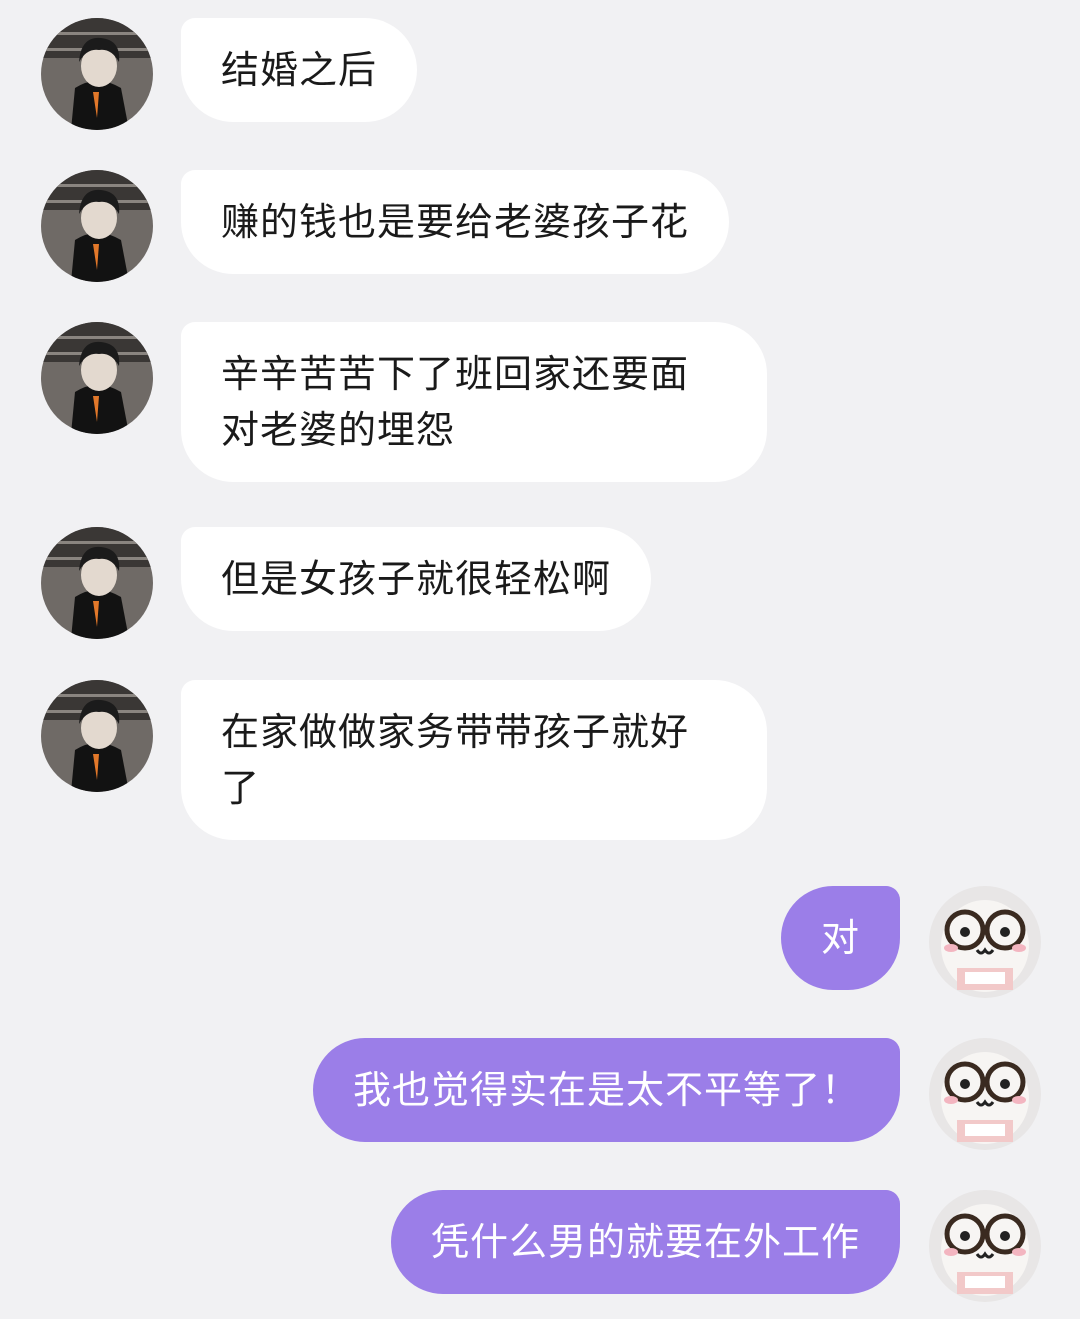 This screenshot has width=1080, height=1319. Describe the element at coordinates (416, 579) in the screenshot. I see `incoming-message-bubble: 但是女孩子就很轻松啊` at that location.